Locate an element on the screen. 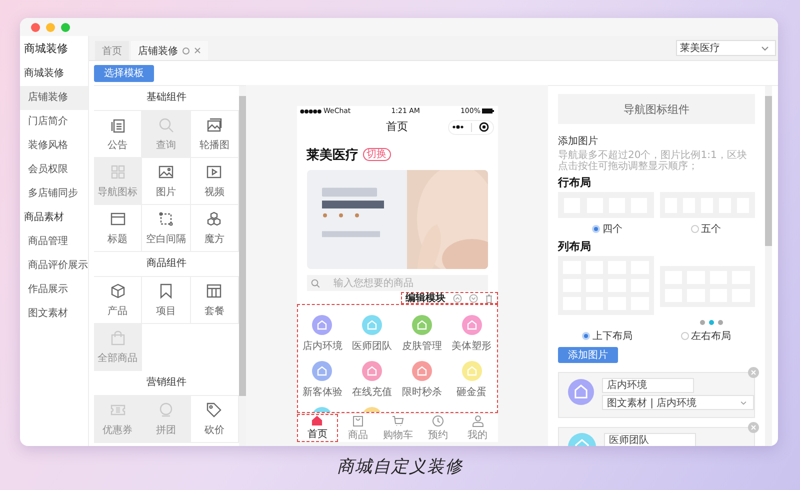  category-label: 医师团队 is located at coordinates (372, 346).